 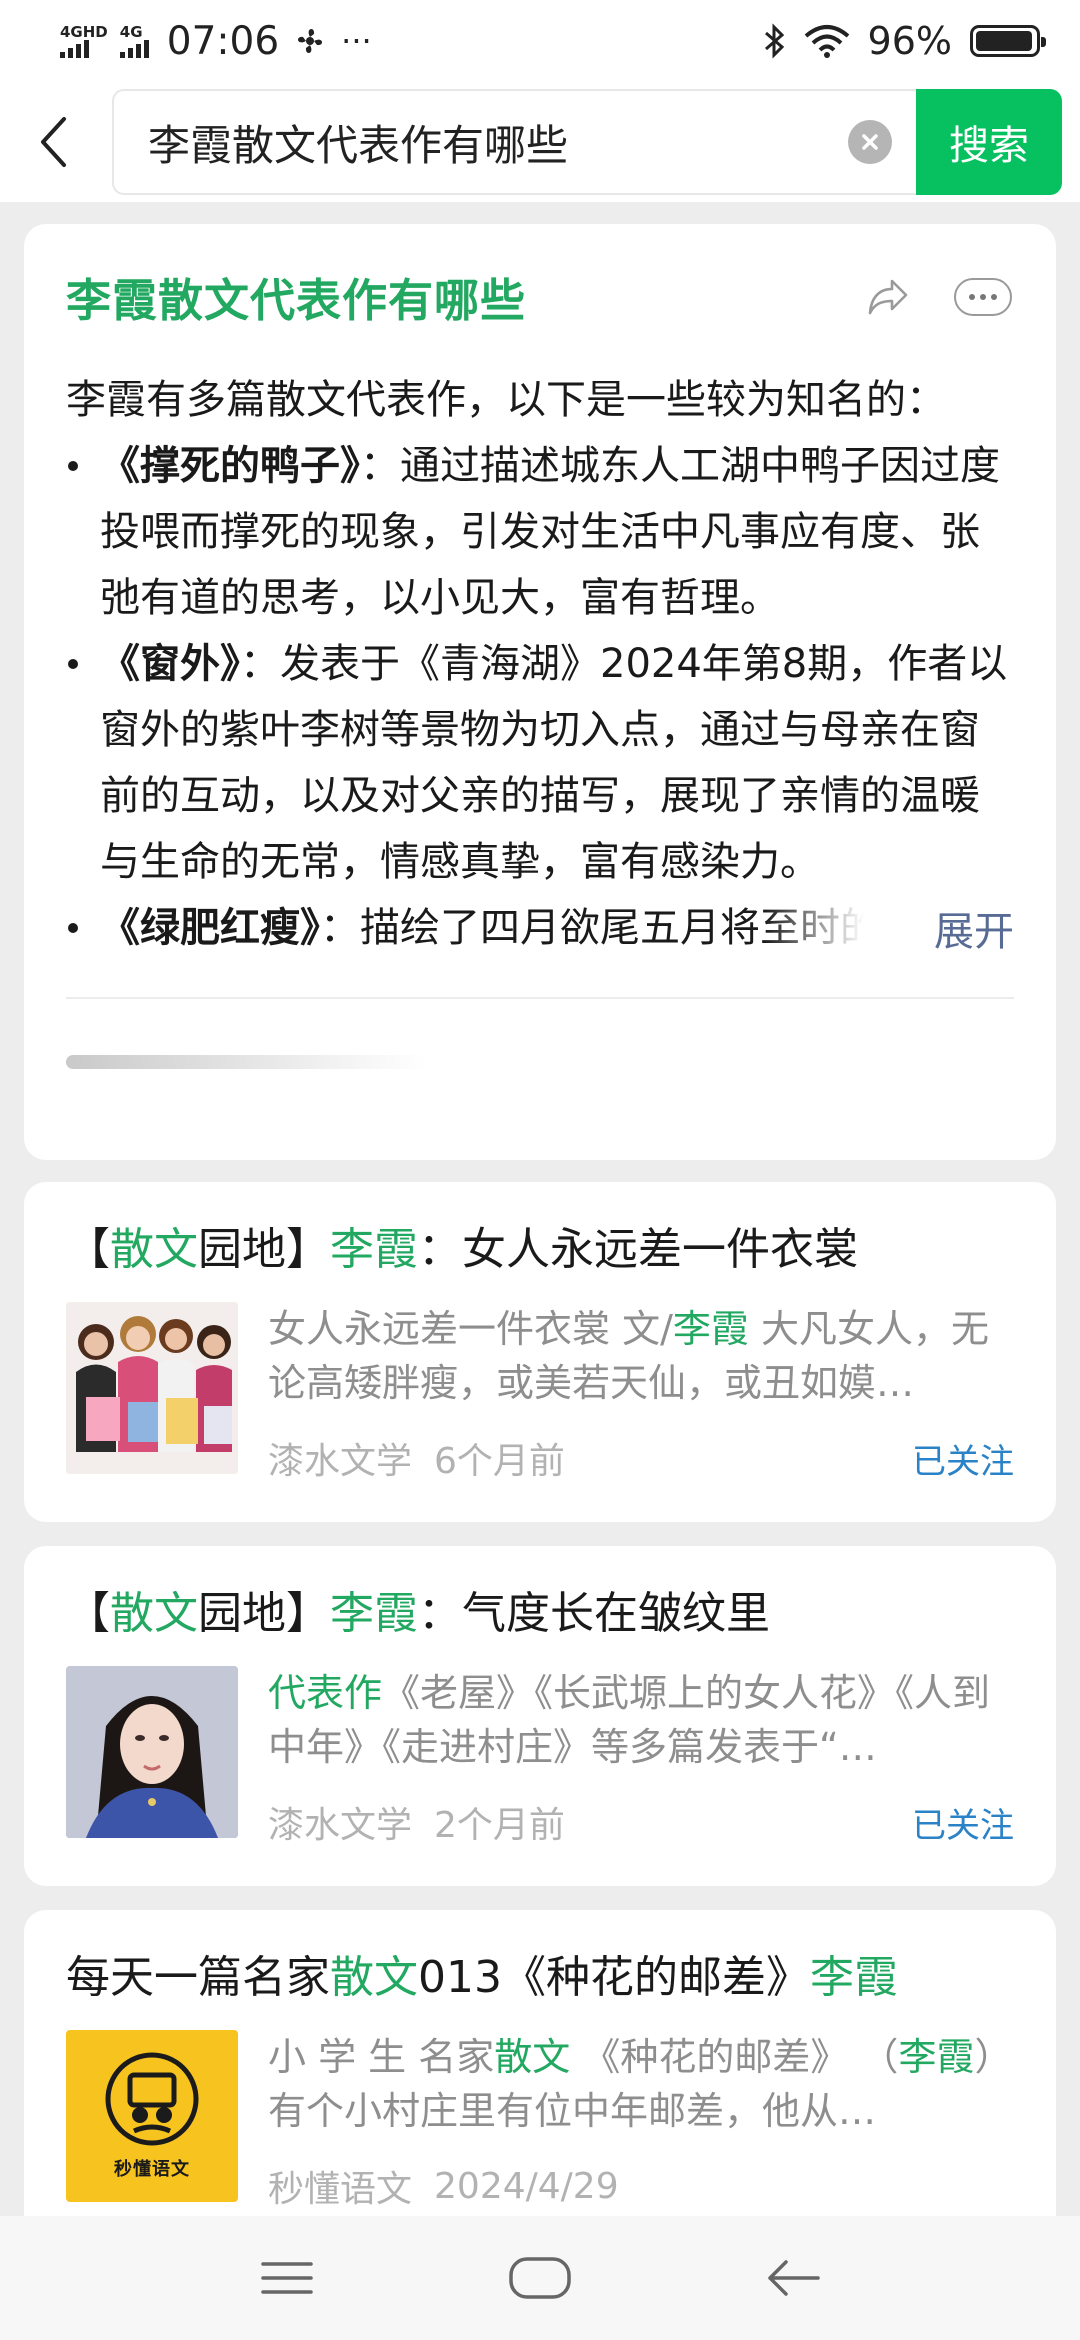 What do you see at coordinates (152, 2169) in the screenshot?
I see `logo-text: 秒懂语文` at bounding box center [152, 2169].